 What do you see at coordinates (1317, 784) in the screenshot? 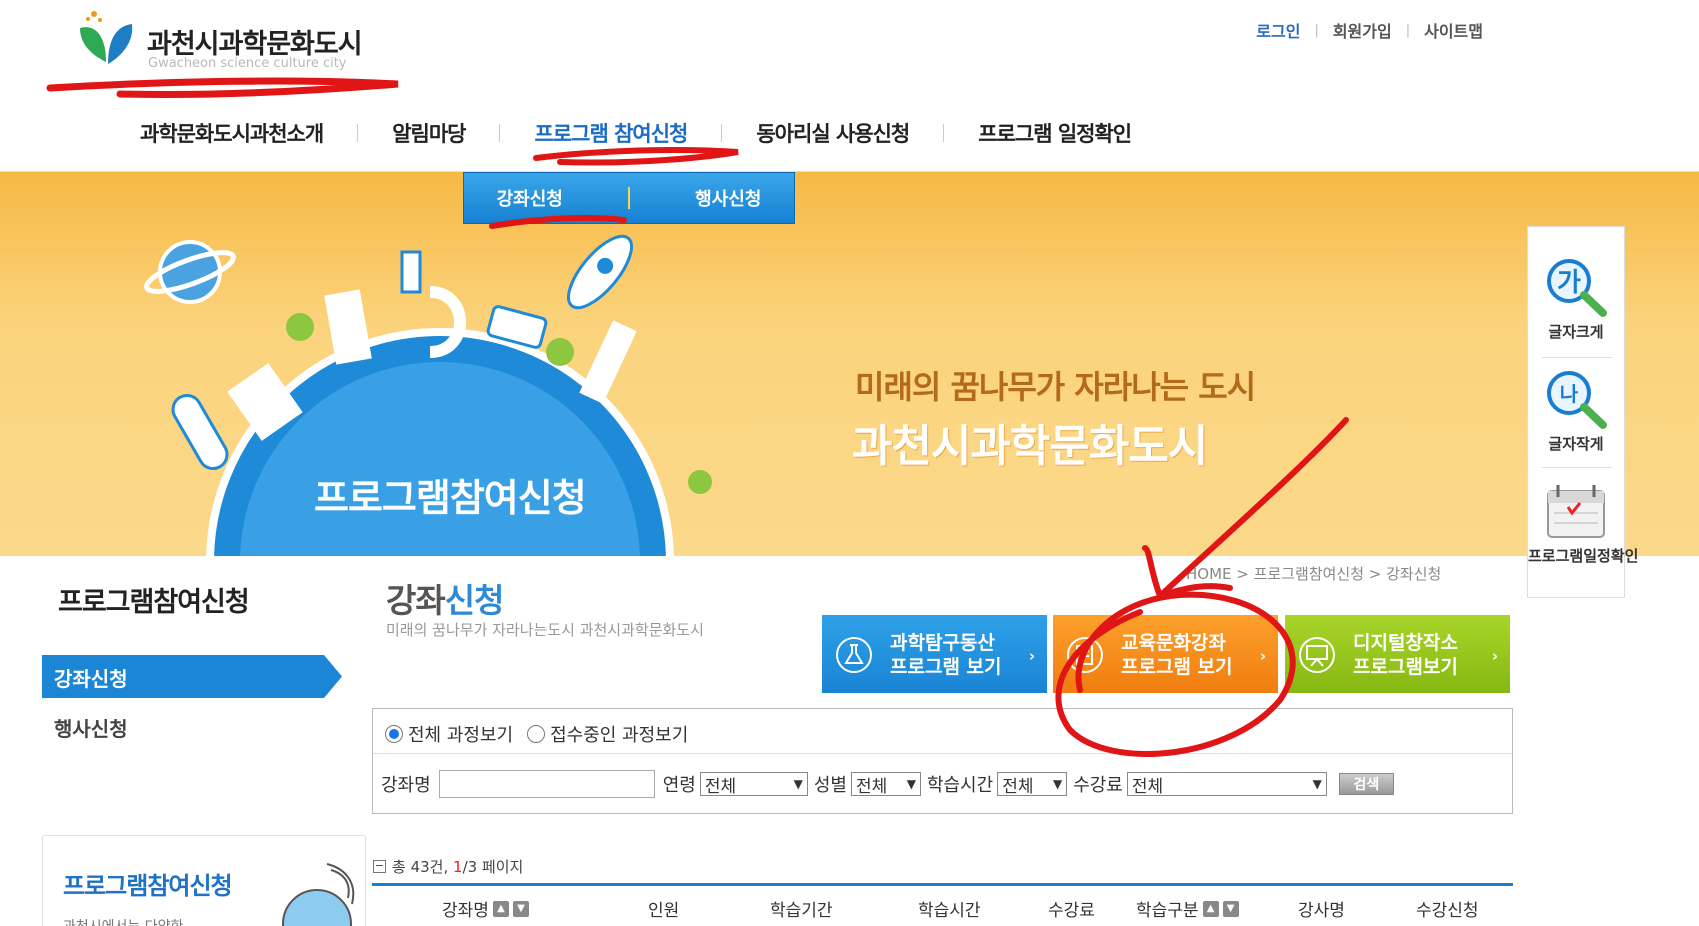
I see `chevron-down-icon: ▼` at bounding box center [1317, 784].